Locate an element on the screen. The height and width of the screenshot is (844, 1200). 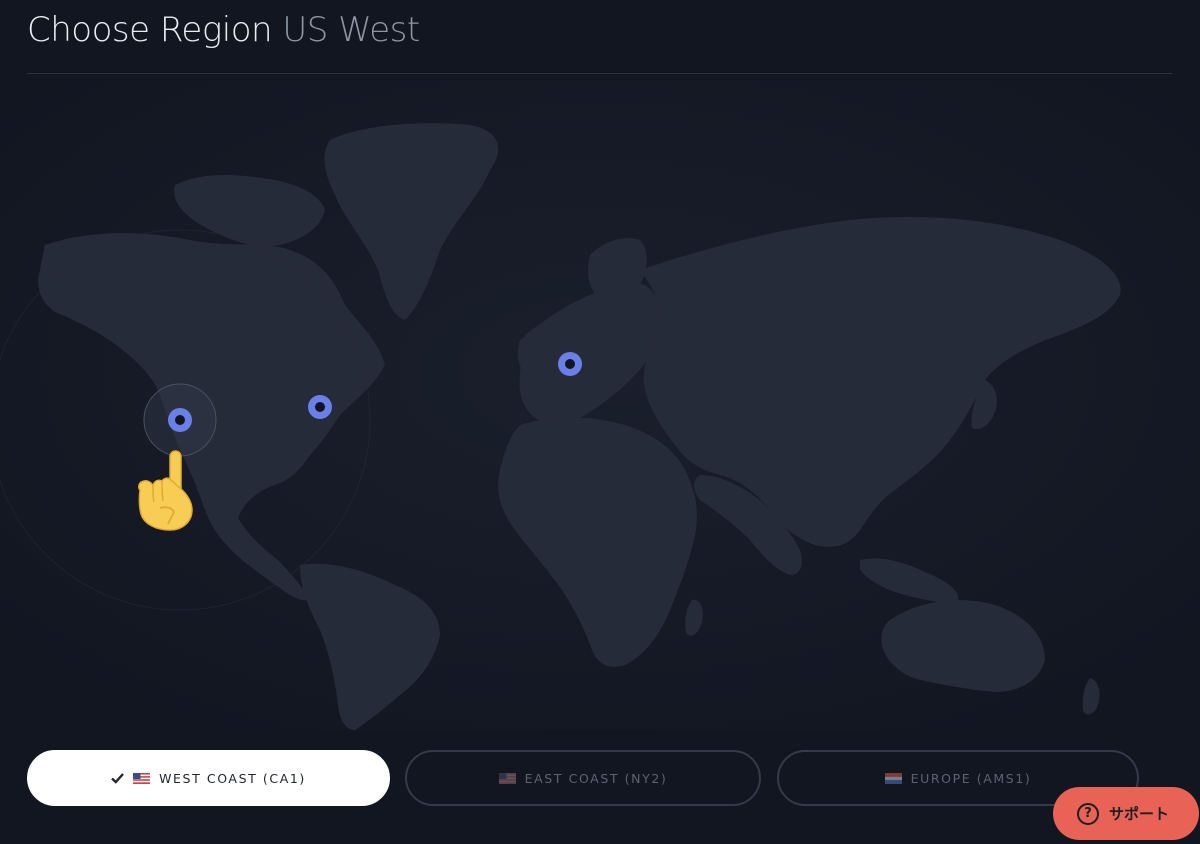
pointing-hand-icon is located at coordinates (164, 490).